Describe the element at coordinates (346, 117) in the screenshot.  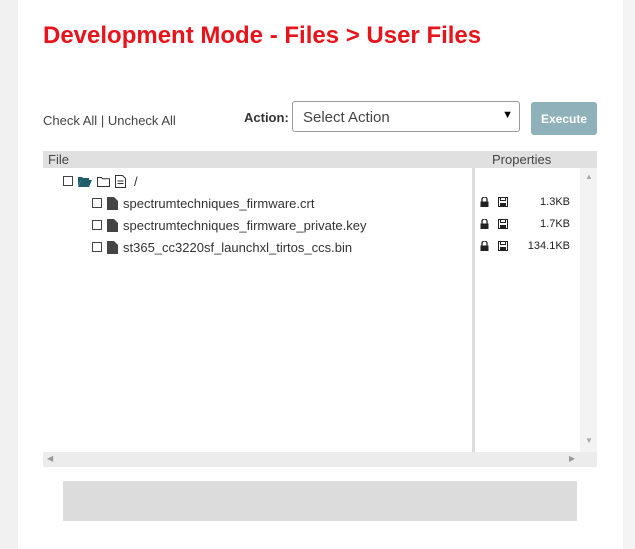
I see `action-select-value: Select Action` at that location.